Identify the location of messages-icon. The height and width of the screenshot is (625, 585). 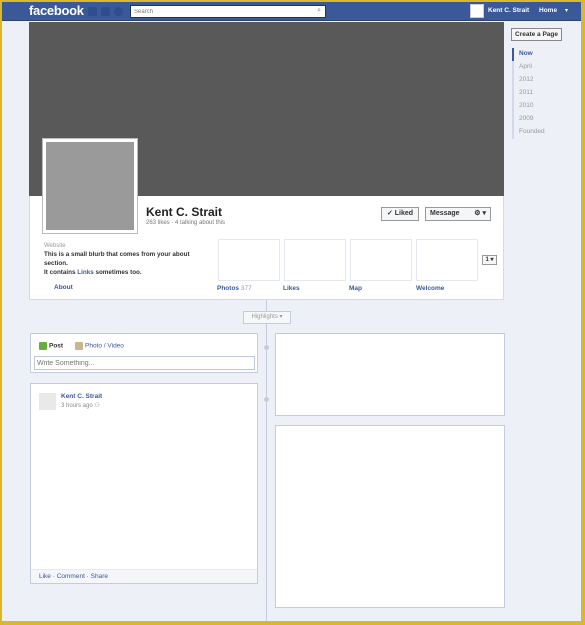
(105, 11).